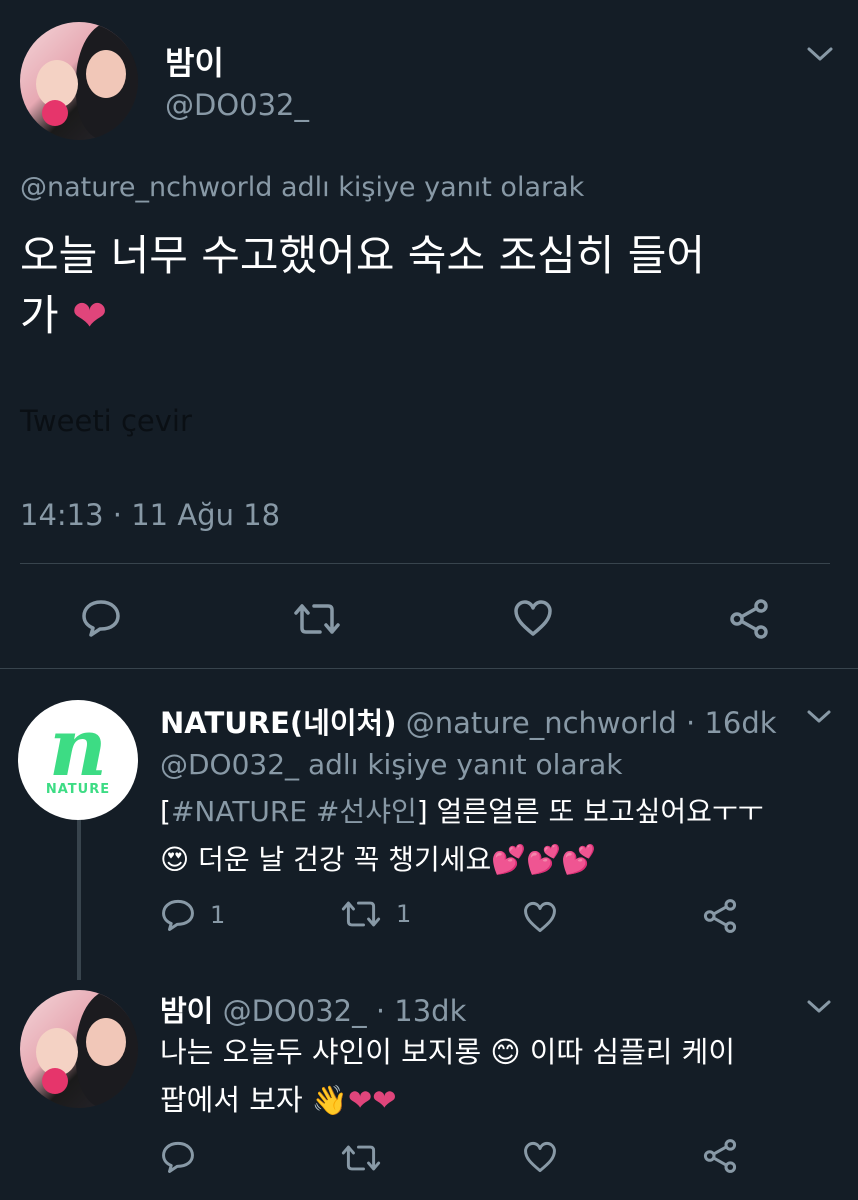 The image size is (858, 1200). What do you see at coordinates (194, 61) in the screenshot?
I see `author-name: 밤이` at bounding box center [194, 61].